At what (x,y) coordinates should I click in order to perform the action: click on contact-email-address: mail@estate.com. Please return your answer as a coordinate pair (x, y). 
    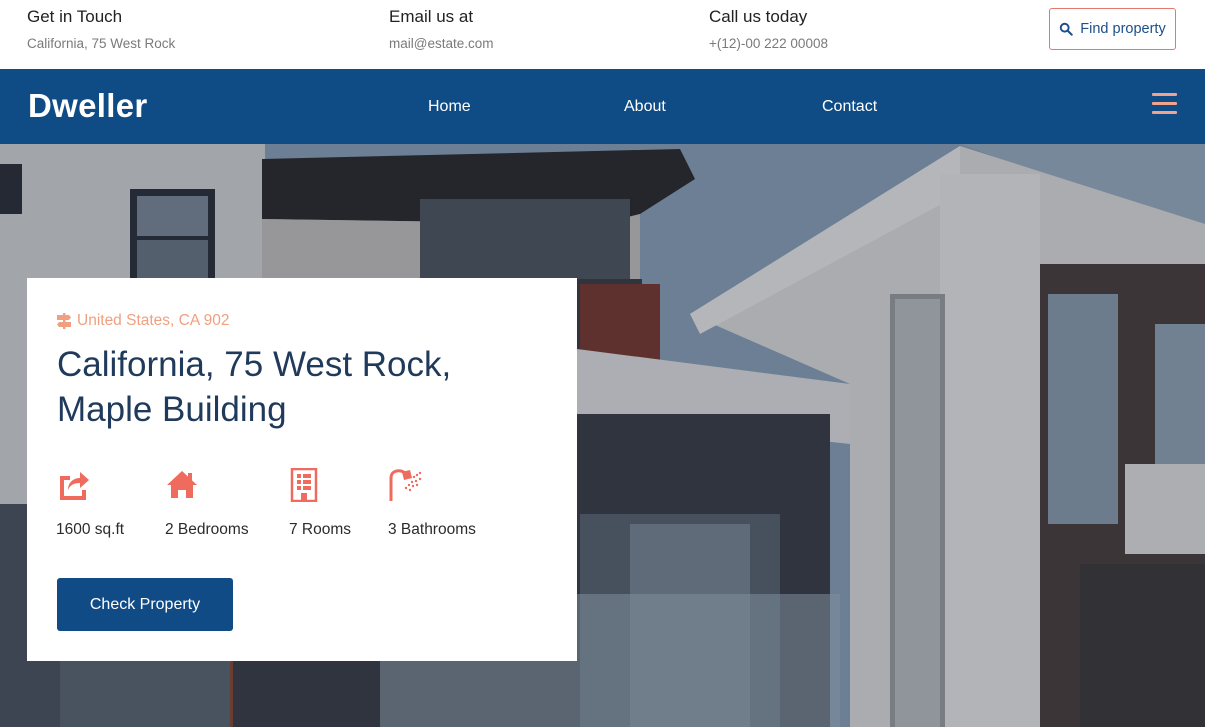
    Looking at the image, I should click on (441, 44).